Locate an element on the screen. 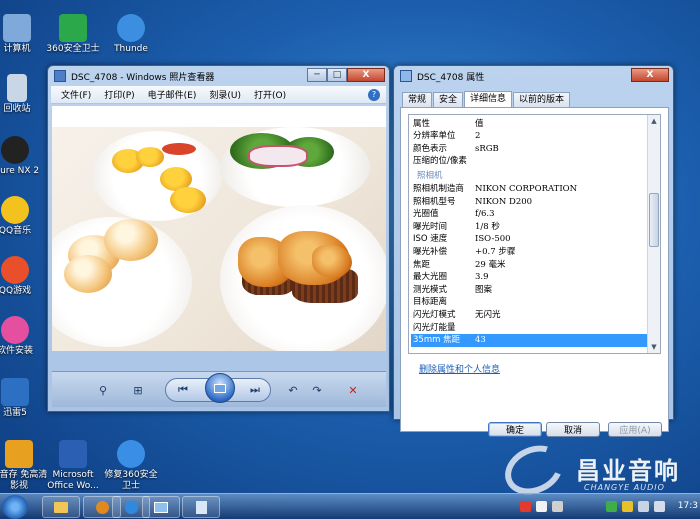 The width and height of the screenshot is (700, 519). property-name: 闪光灯能量 is located at coordinates (434, 327).